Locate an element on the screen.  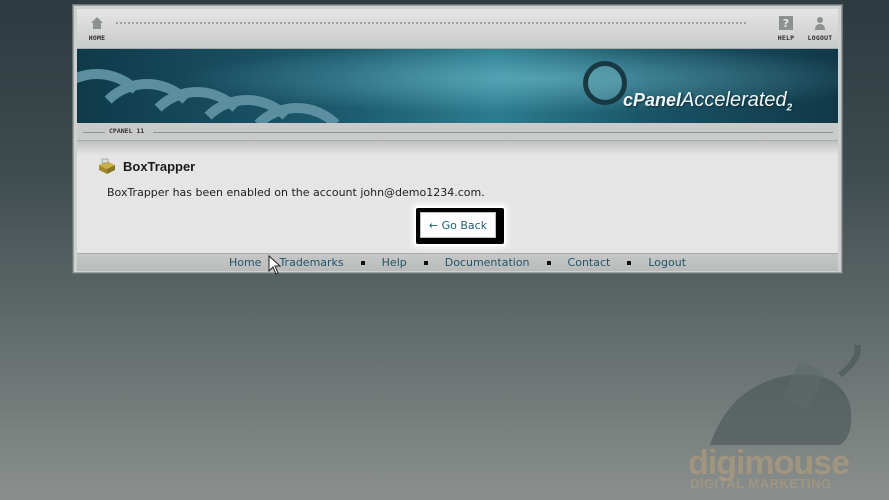
mouse-cursor-icon is located at coordinates (275, 265).